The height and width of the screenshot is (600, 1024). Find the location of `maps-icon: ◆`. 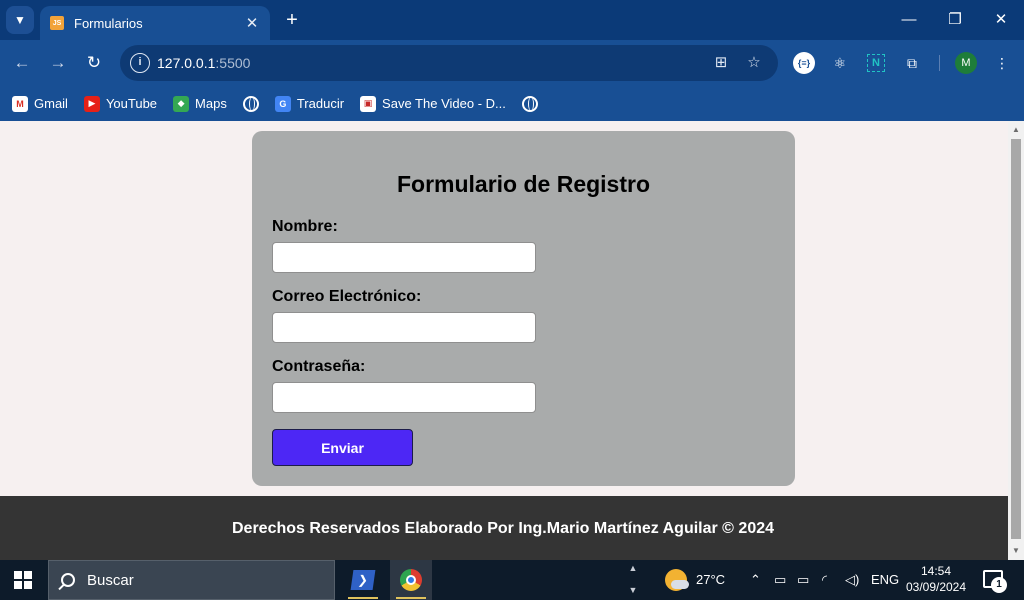

maps-icon: ◆ is located at coordinates (181, 103).